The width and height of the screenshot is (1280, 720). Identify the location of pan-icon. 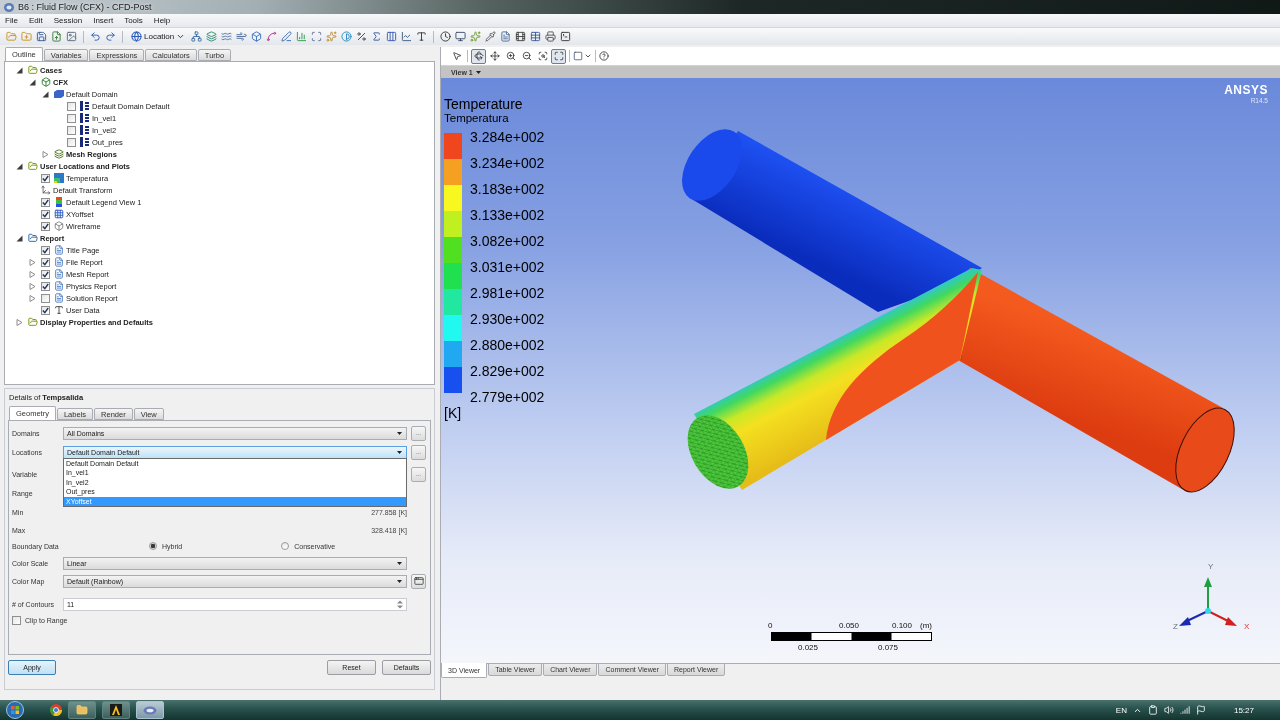
(494, 56).